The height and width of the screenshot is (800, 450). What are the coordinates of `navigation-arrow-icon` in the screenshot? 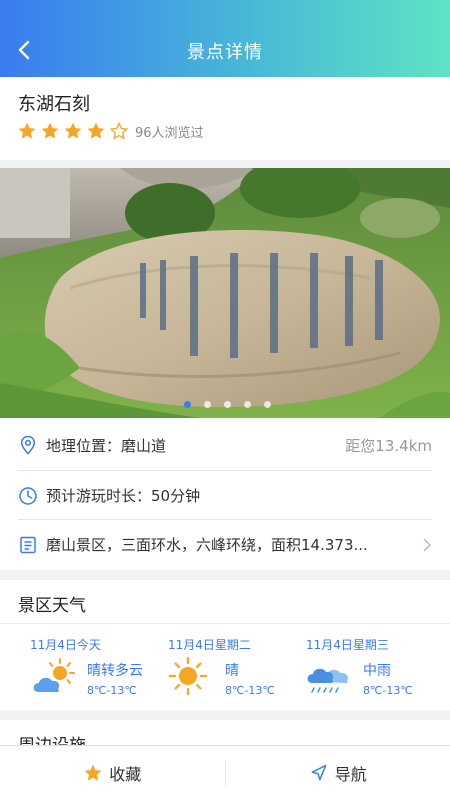 It's located at (319, 772).